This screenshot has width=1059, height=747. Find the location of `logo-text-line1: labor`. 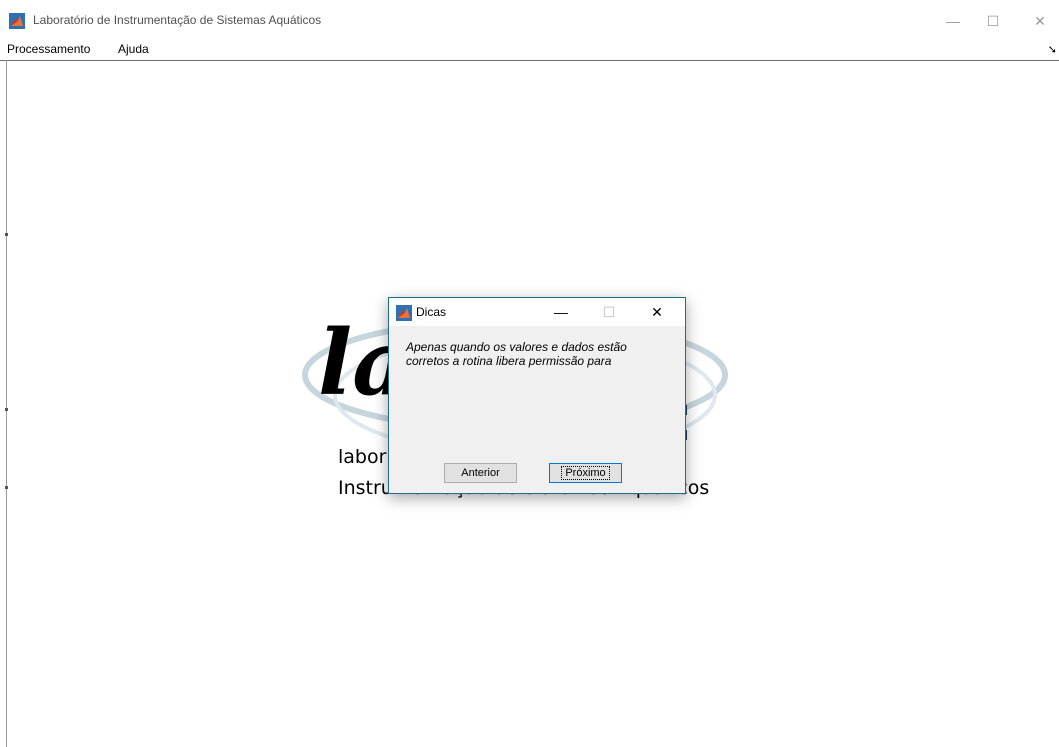

logo-text-line1: labor is located at coordinates (362, 457).